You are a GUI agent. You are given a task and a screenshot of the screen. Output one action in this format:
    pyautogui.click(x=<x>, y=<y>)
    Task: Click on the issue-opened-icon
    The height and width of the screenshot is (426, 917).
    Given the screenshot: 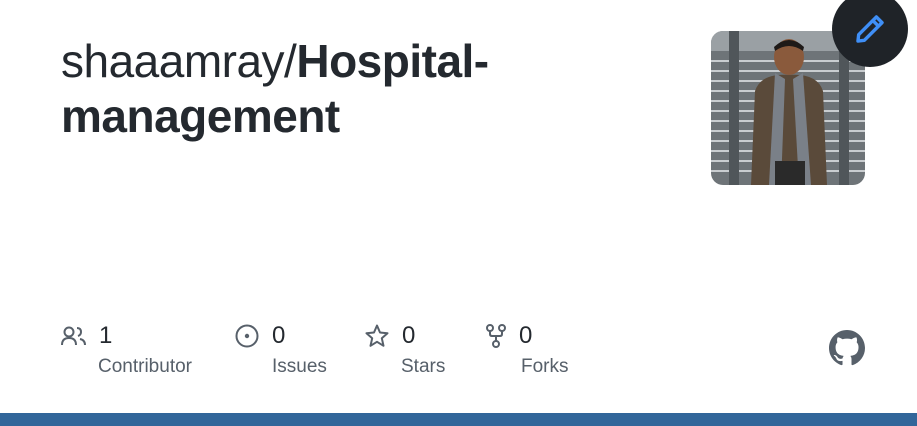 What is the action you would take?
    pyautogui.click(x=247, y=336)
    